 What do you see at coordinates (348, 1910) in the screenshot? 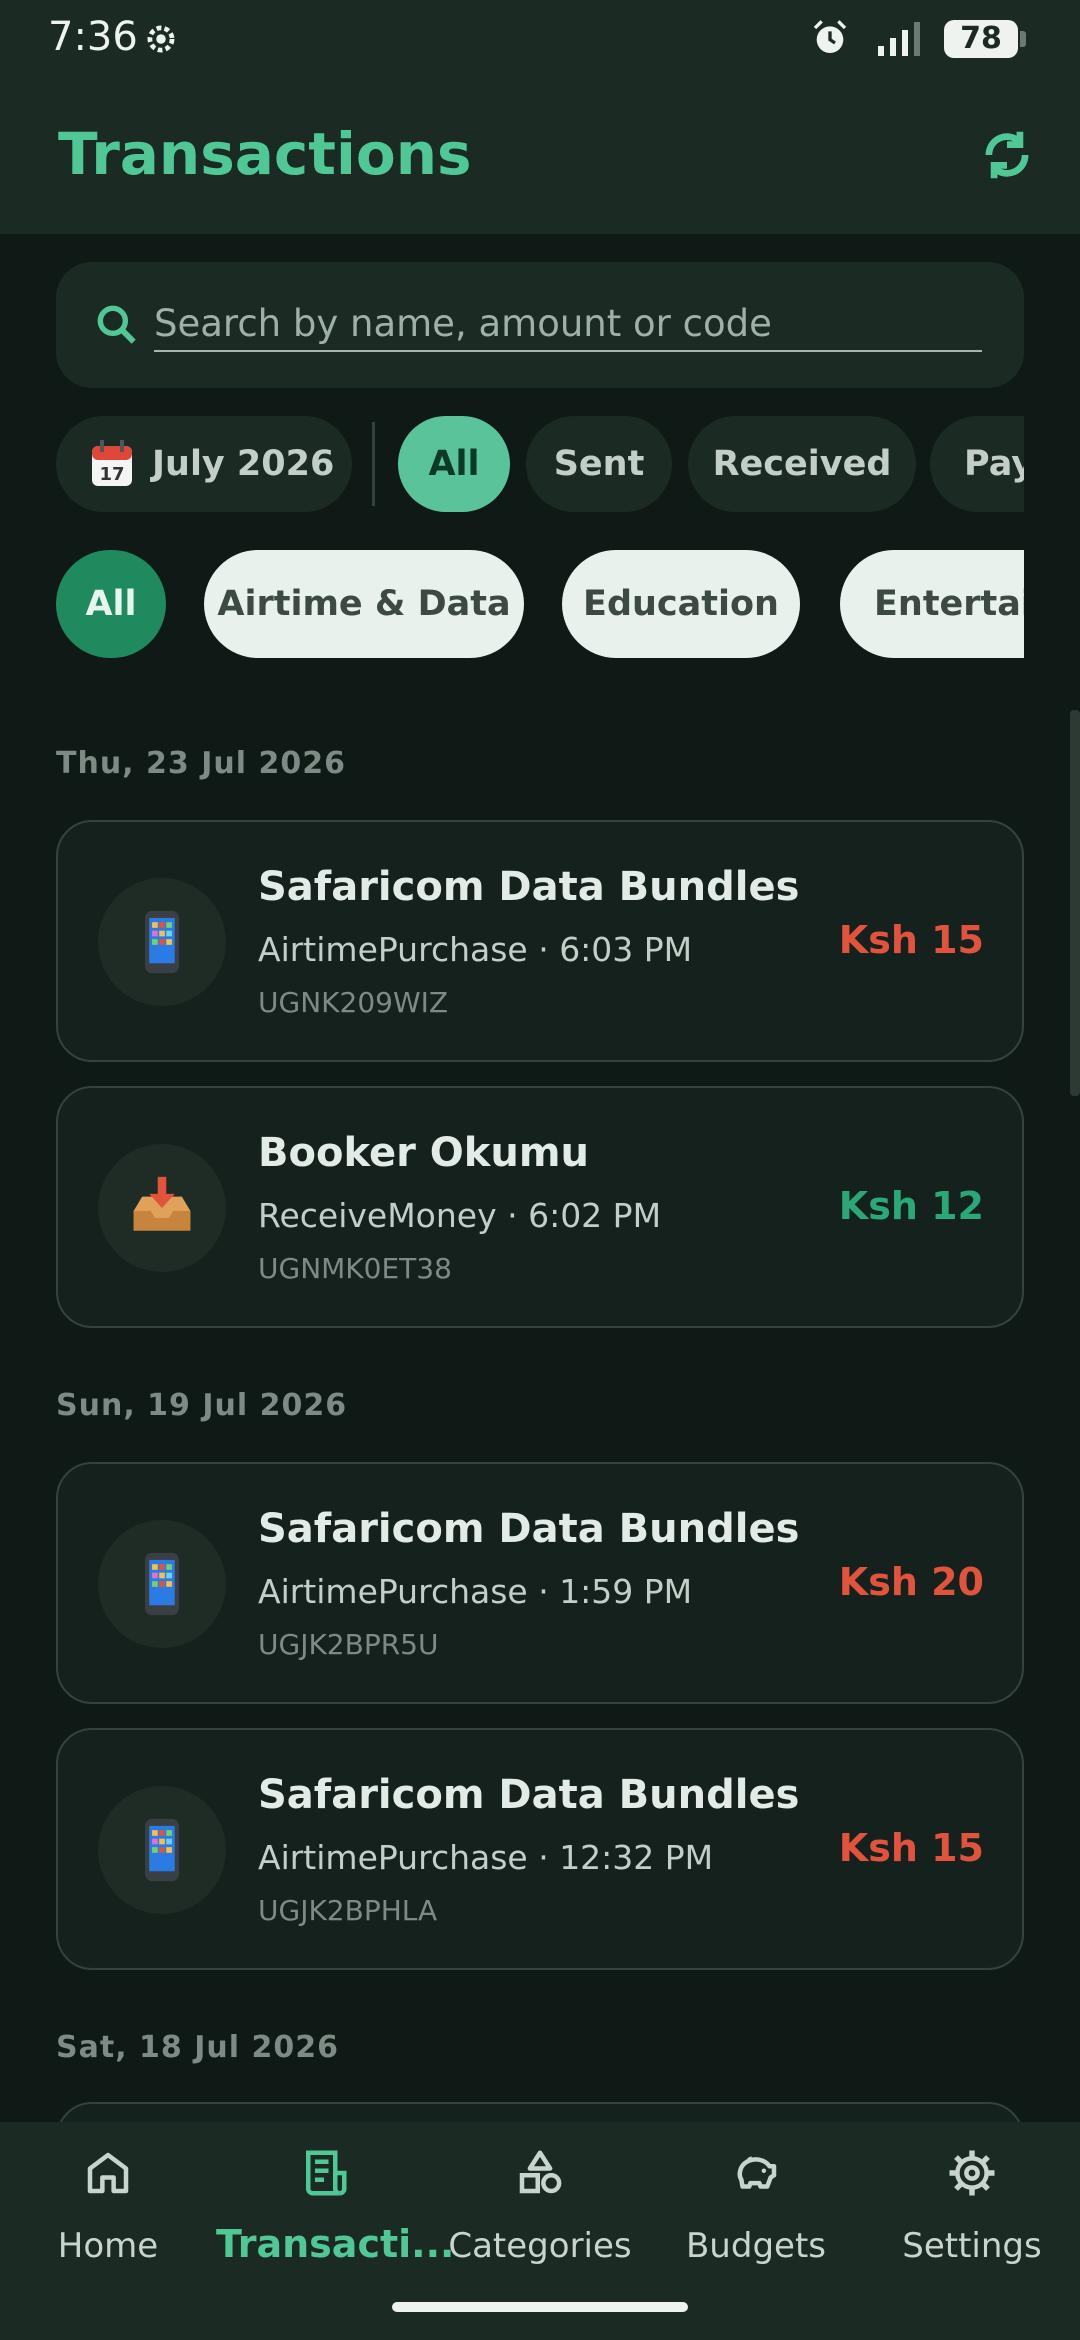
I see `transaction-code: UGJK2BPHLA` at bounding box center [348, 1910].